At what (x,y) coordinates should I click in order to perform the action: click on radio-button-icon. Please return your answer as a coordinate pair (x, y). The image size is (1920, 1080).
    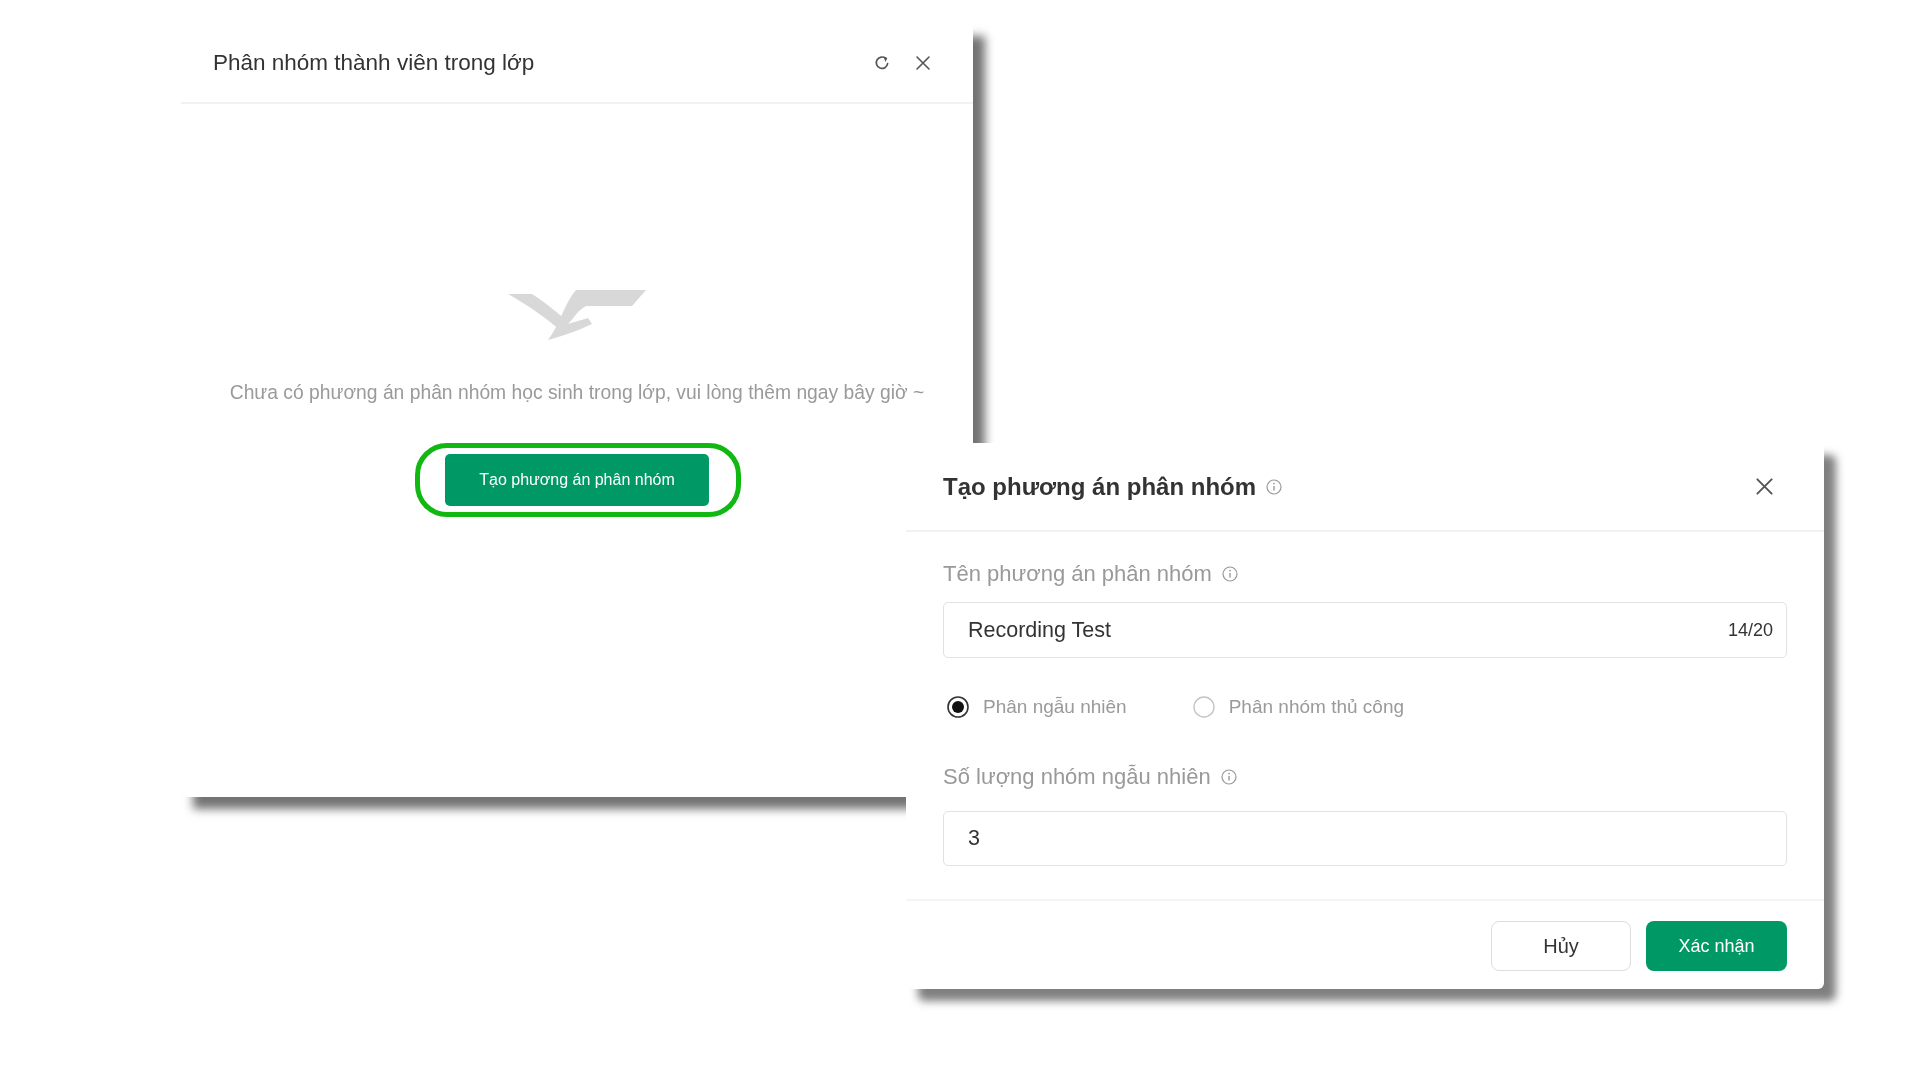
    Looking at the image, I should click on (958, 707).